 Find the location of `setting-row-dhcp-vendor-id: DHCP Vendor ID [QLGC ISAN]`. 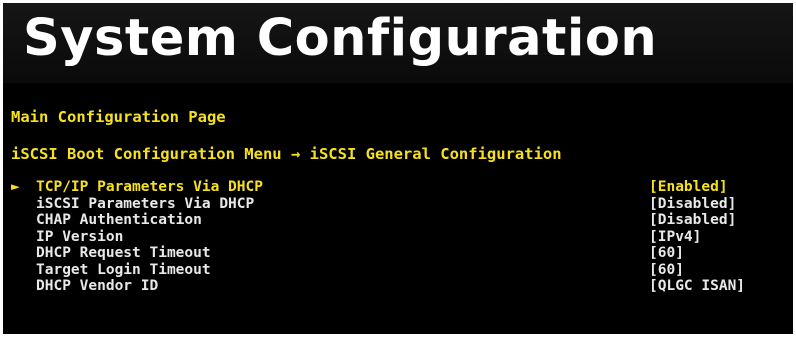

setting-row-dhcp-vendor-id: DHCP Vendor ID [QLGC ISAN] is located at coordinates (399, 286).